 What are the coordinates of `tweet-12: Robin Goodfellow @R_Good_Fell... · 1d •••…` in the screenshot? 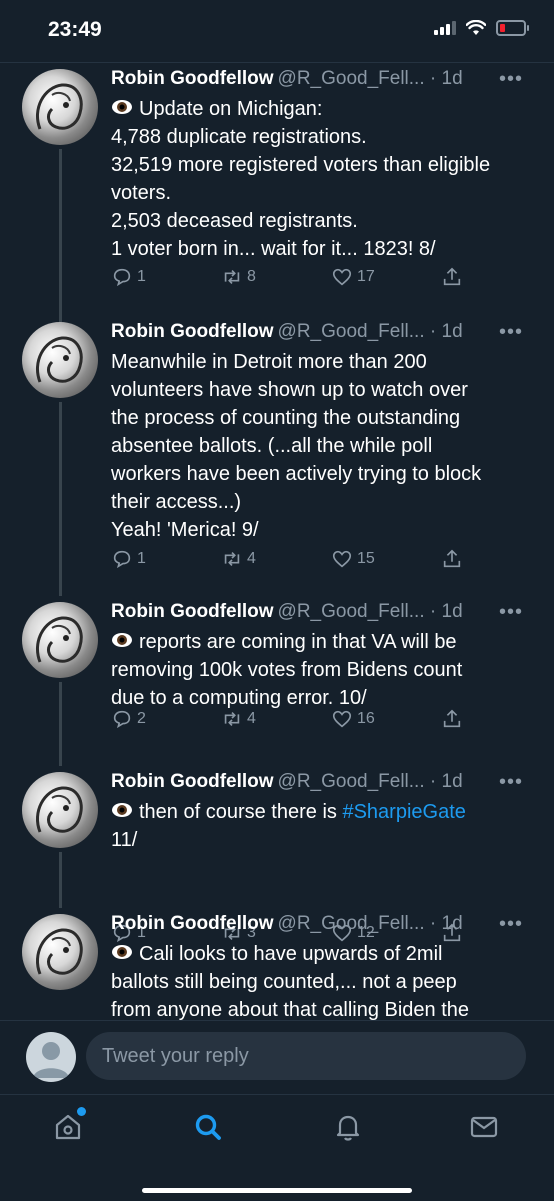 It's located at (277, 964).